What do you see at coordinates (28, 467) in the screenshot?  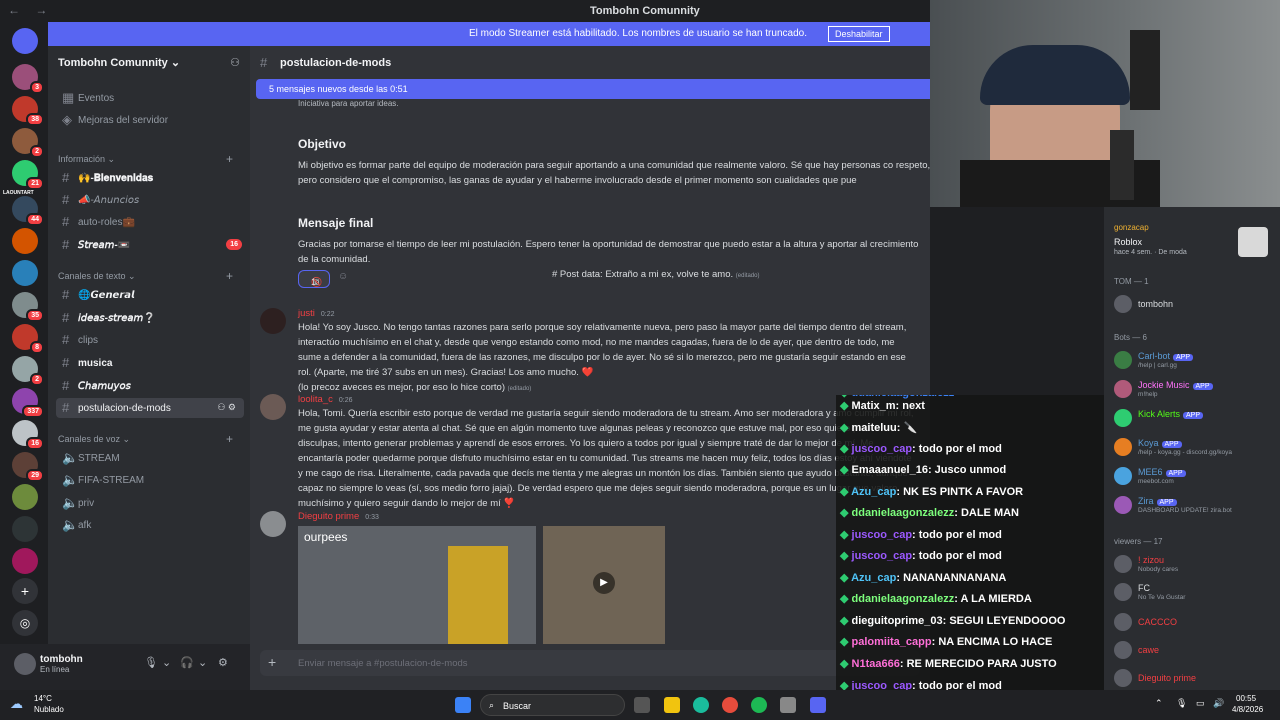 I see `server-icon-13: 29` at bounding box center [28, 467].